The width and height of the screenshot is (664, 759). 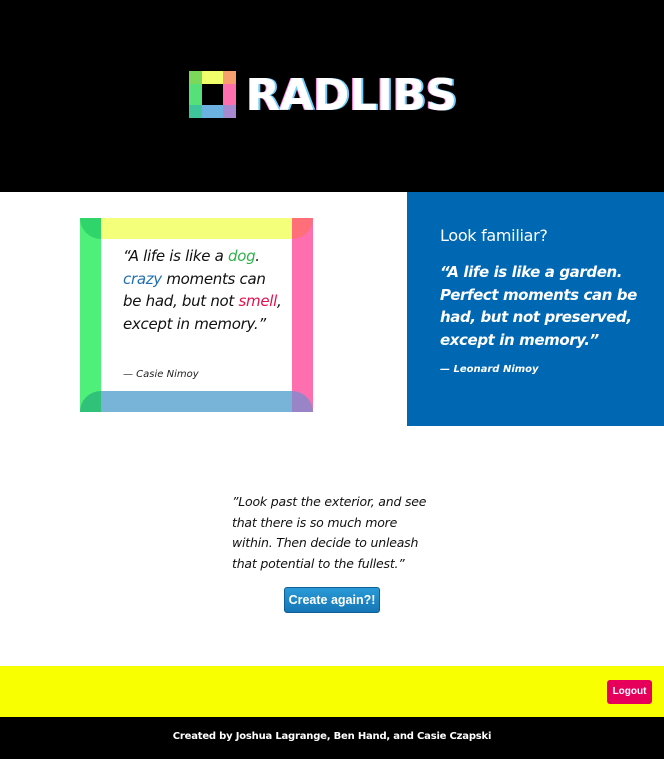 What do you see at coordinates (494, 235) in the screenshot?
I see `original-quote-heading: Look familiar?` at bounding box center [494, 235].